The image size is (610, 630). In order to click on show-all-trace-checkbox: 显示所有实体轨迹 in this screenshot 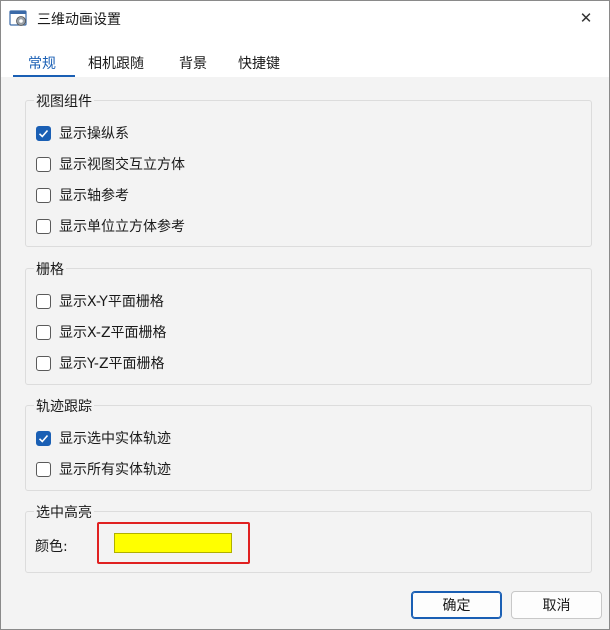, I will do `click(103, 469)`.